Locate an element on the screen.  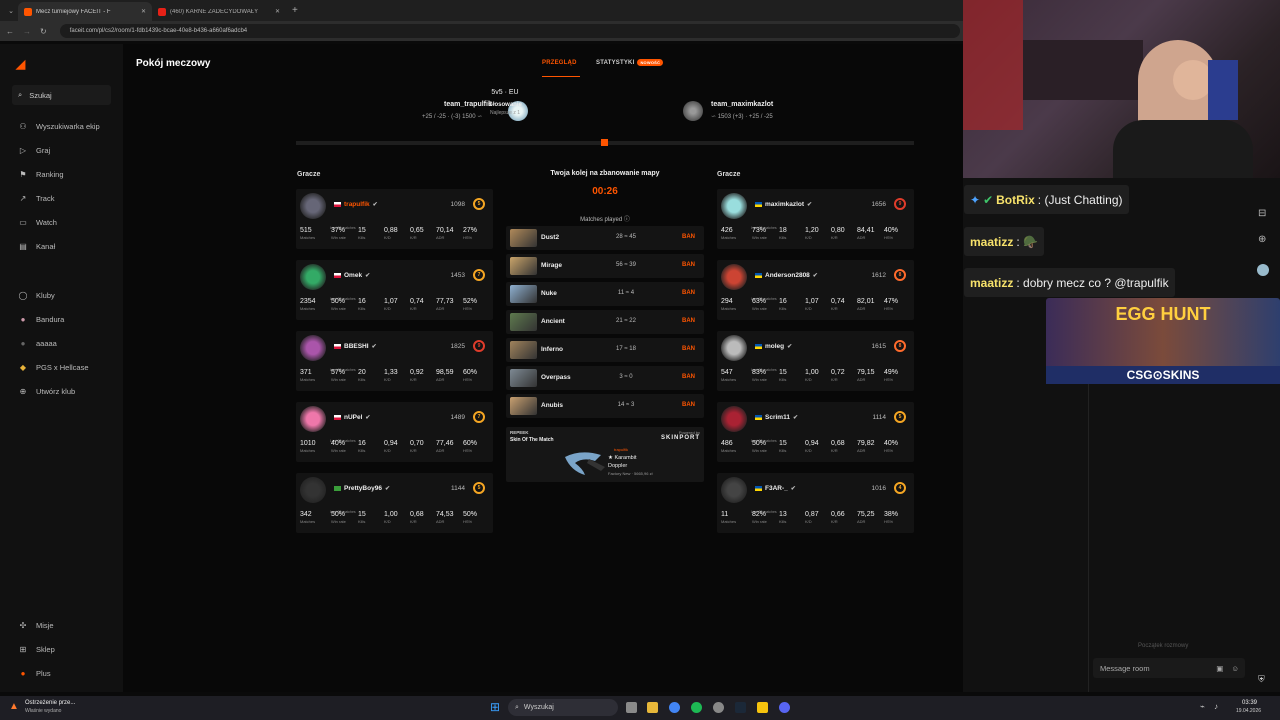
stat-value: 515 is located at coordinates (306, 230).